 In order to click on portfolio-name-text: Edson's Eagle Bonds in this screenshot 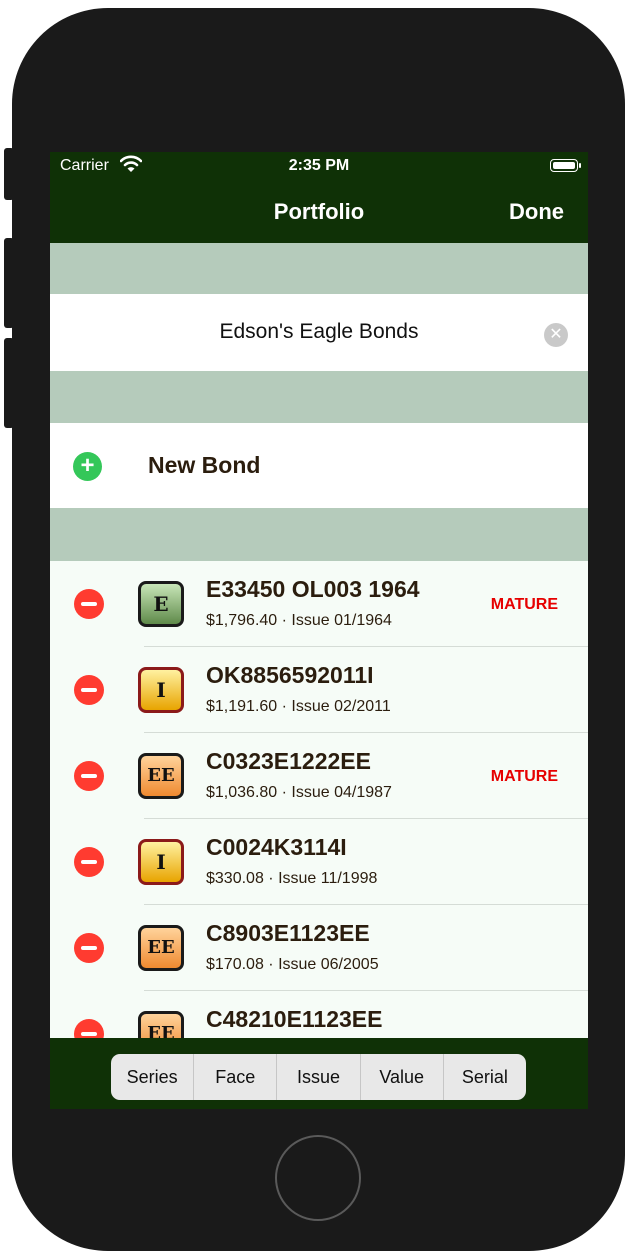, I will do `click(319, 332)`.